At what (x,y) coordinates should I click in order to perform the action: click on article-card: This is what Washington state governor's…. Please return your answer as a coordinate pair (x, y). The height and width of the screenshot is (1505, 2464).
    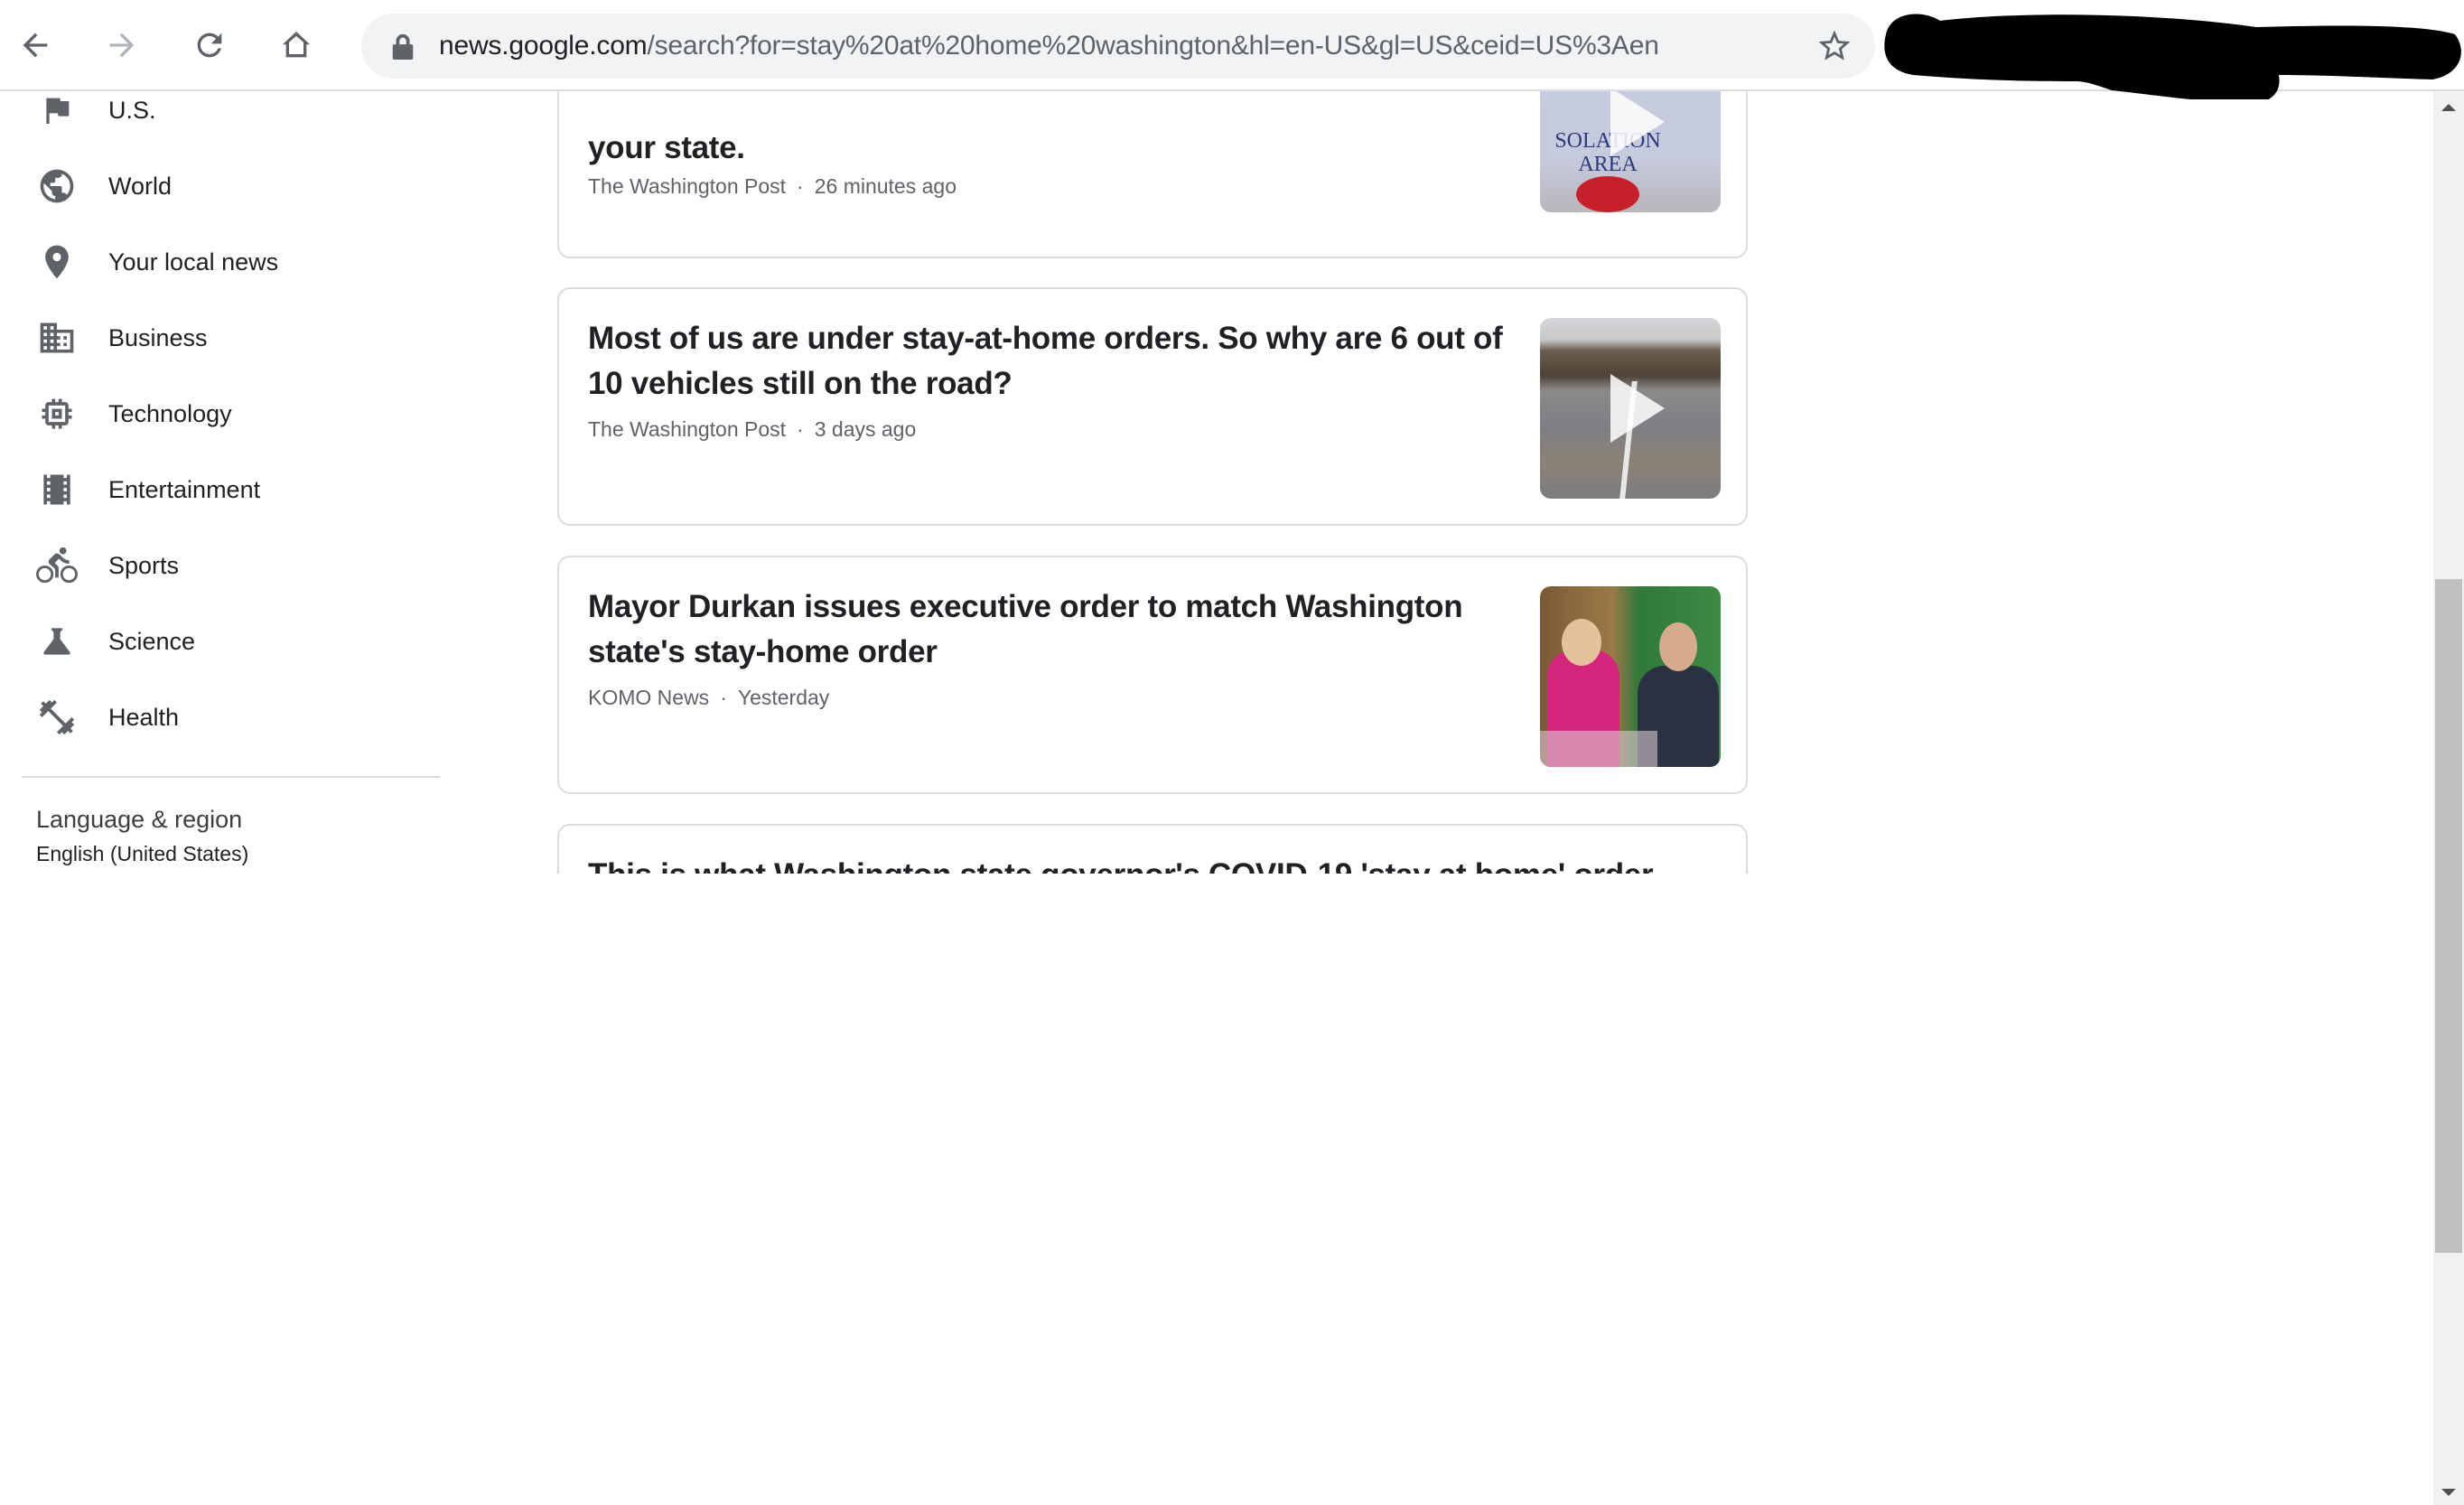
    Looking at the image, I should click on (1152, 849).